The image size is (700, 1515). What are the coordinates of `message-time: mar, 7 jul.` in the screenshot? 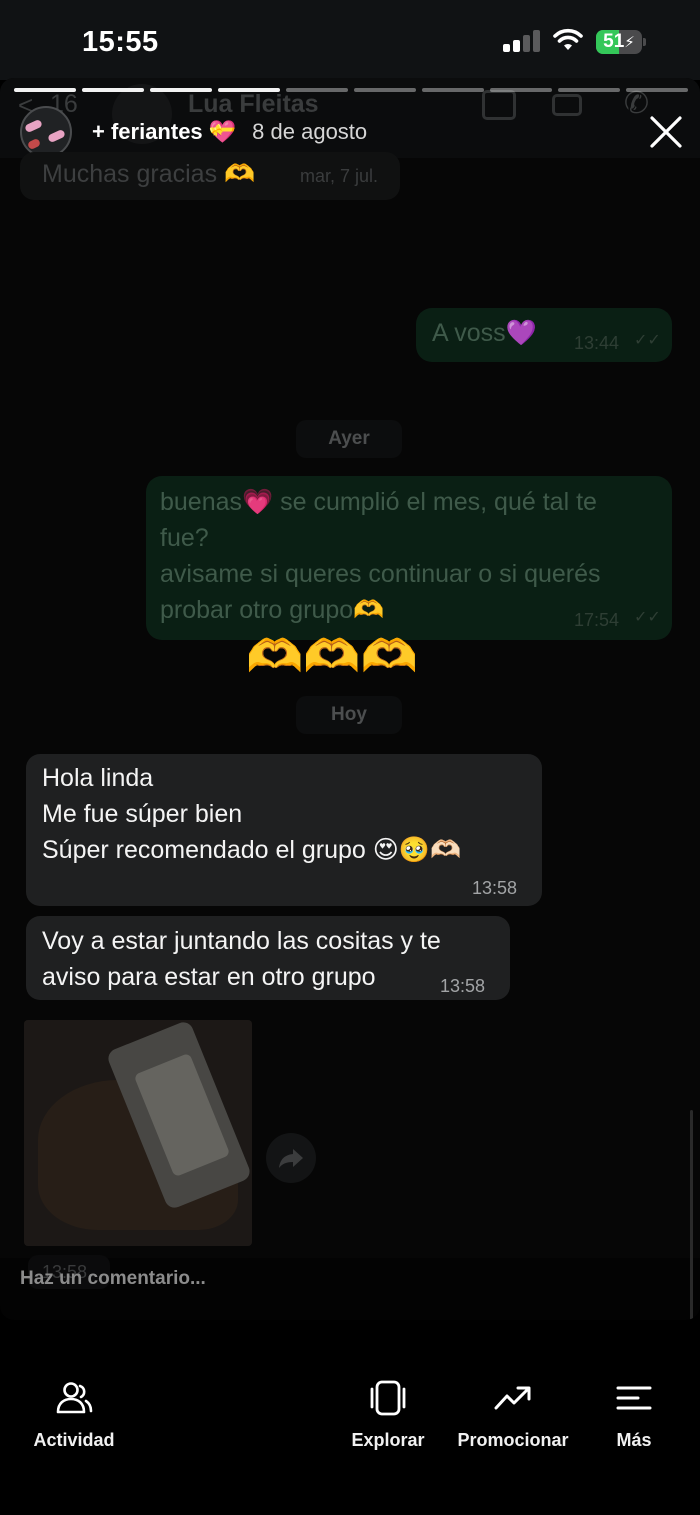 It's located at (339, 176).